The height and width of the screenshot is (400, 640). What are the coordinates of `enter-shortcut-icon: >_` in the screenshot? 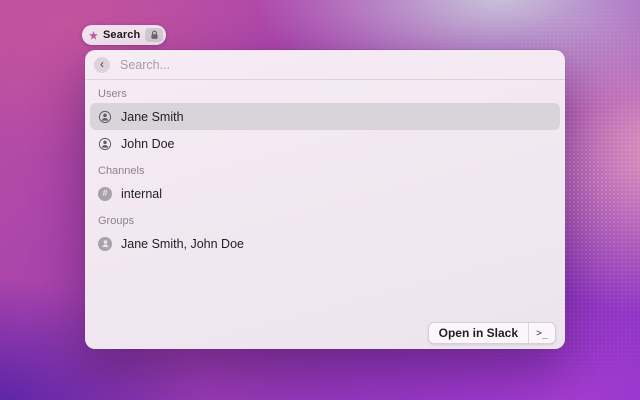 It's located at (542, 333).